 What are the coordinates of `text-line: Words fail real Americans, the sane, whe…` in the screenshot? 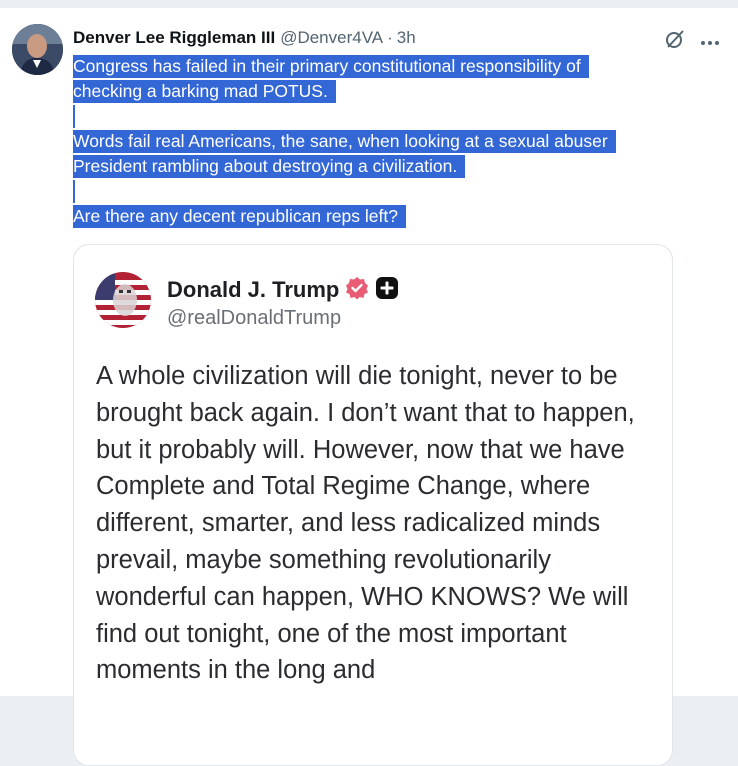 It's located at (344, 141).